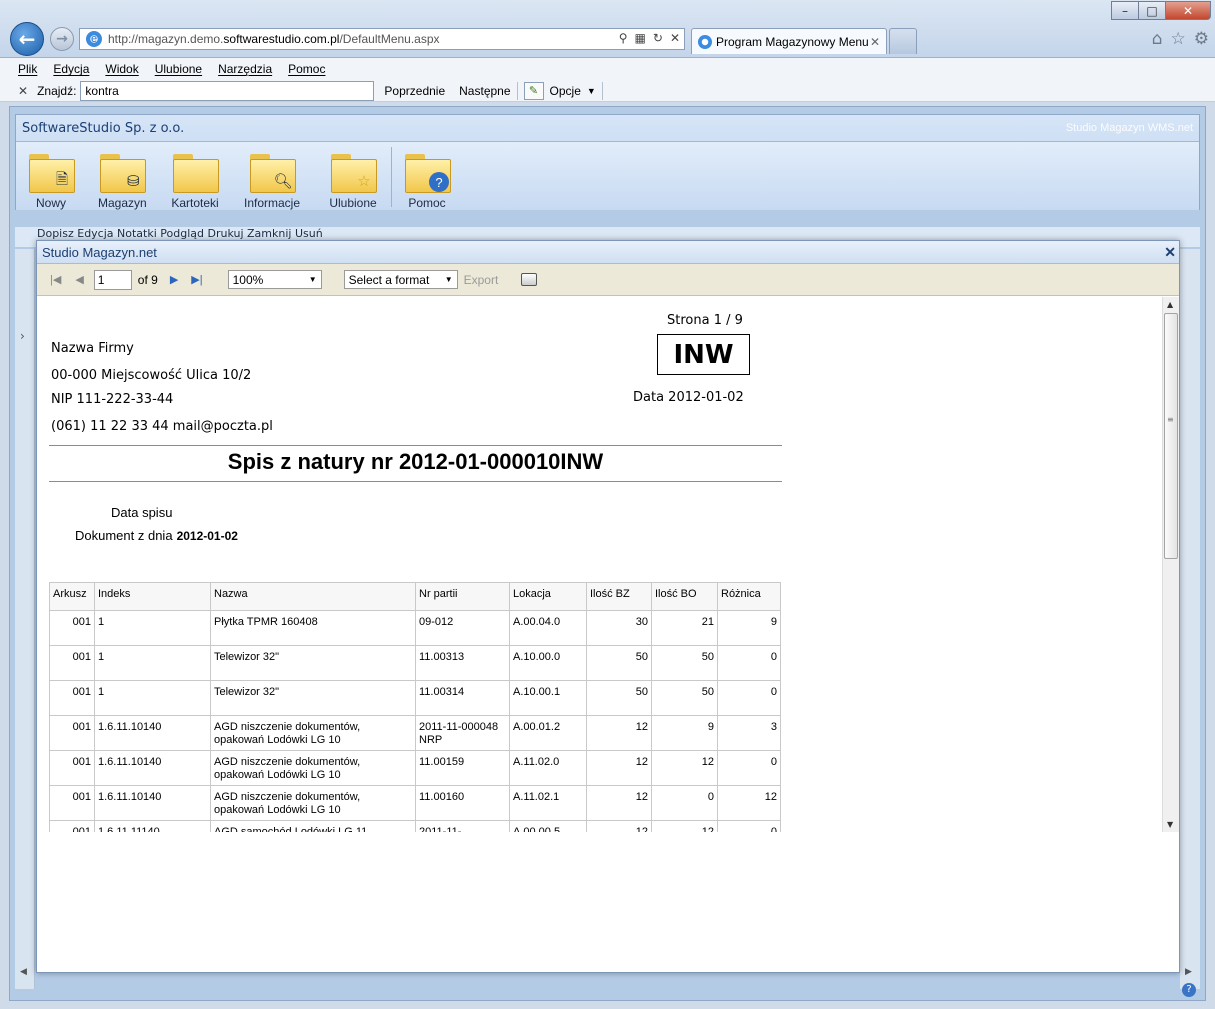 This screenshot has height=1009, width=1215. What do you see at coordinates (94, 39) in the screenshot?
I see `ie-page-icon: e` at bounding box center [94, 39].